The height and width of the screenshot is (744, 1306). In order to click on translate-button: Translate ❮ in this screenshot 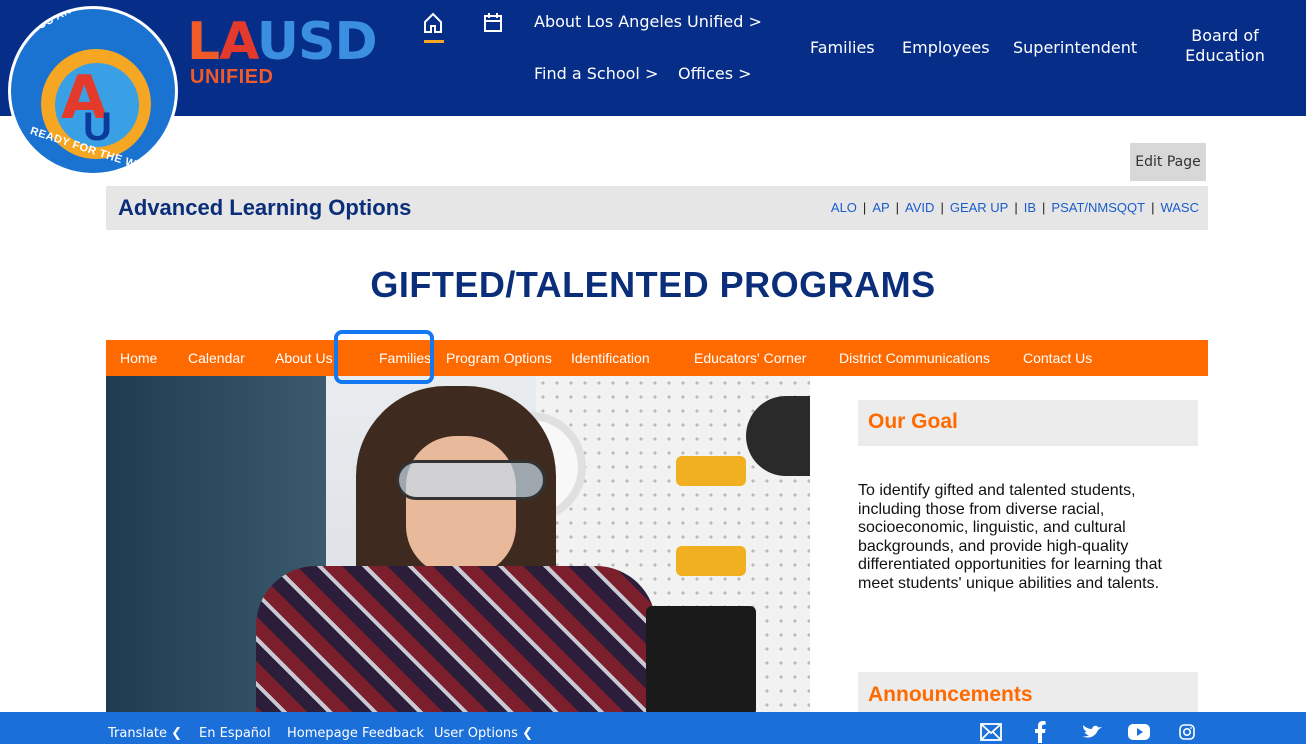, I will do `click(145, 733)`.